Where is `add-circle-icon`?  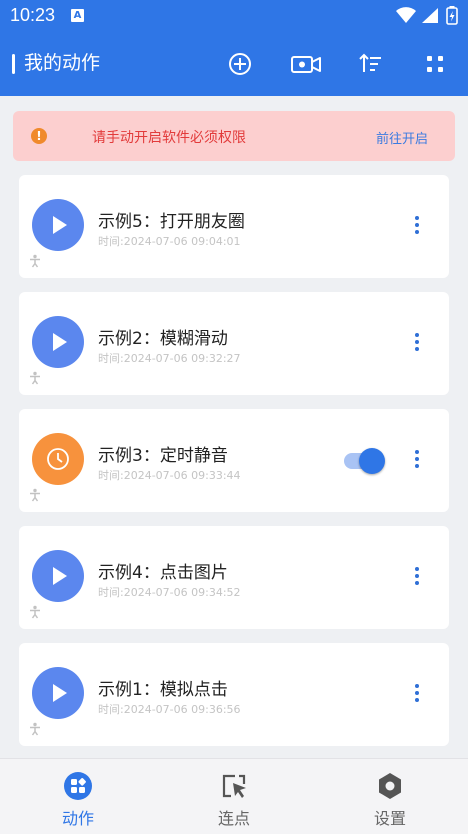 add-circle-icon is located at coordinates (240, 64).